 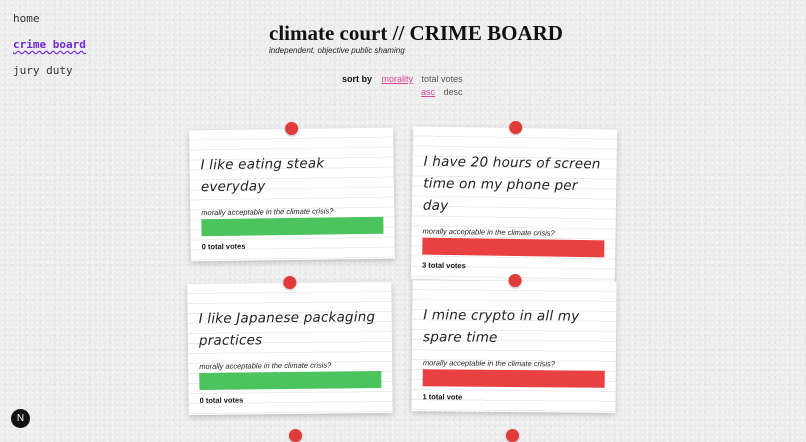 What do you see at coordinates (405, 87) in the screenshot?
I see `sort-controls: sort by morality total votes asc desc` at bounding box center [405, 87].